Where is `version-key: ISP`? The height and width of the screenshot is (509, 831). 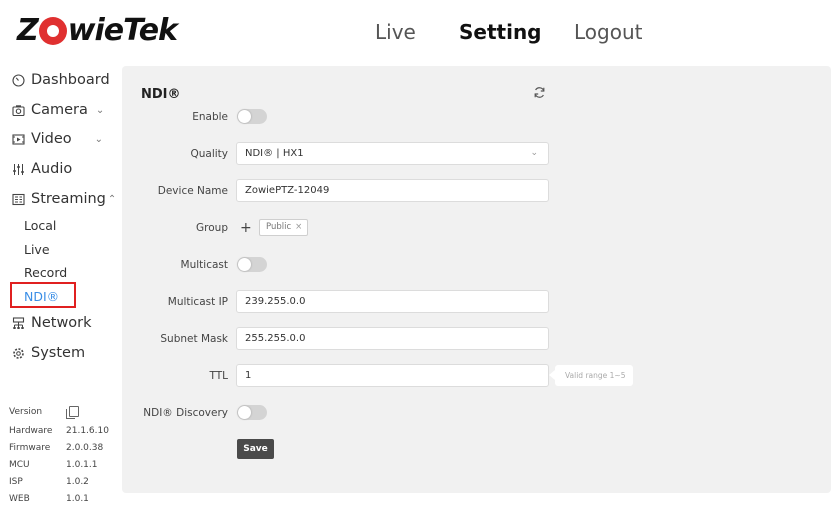 version-key: ISP is located at coordinates (16, 482).